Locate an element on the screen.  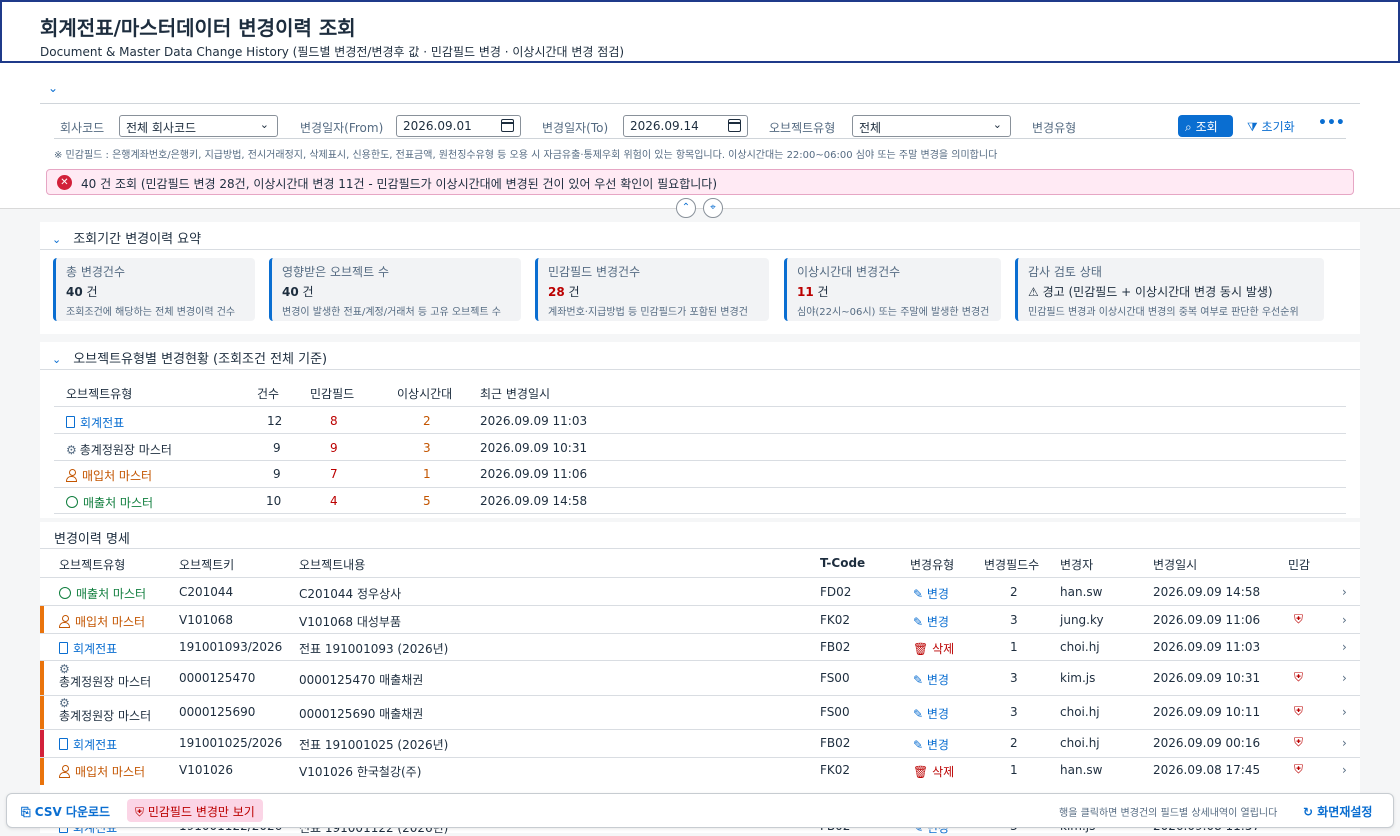
col-header: 건수 is located at coordinates (268, 394).